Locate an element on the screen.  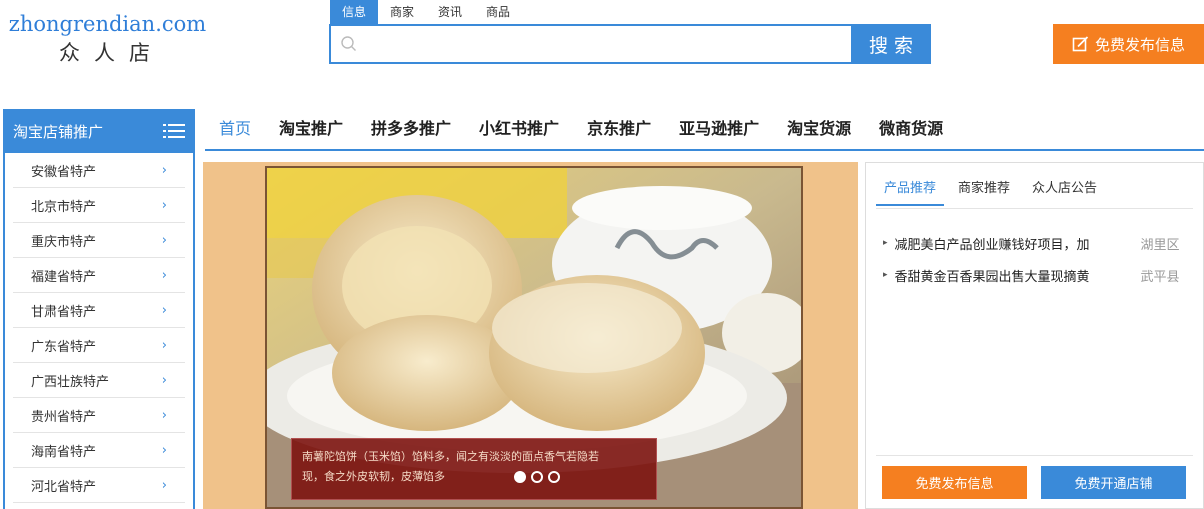
list-item: ▸ 减肥美白产品创业赚钱好项目，加 湖里区 is located at coordinates (1033, 243).